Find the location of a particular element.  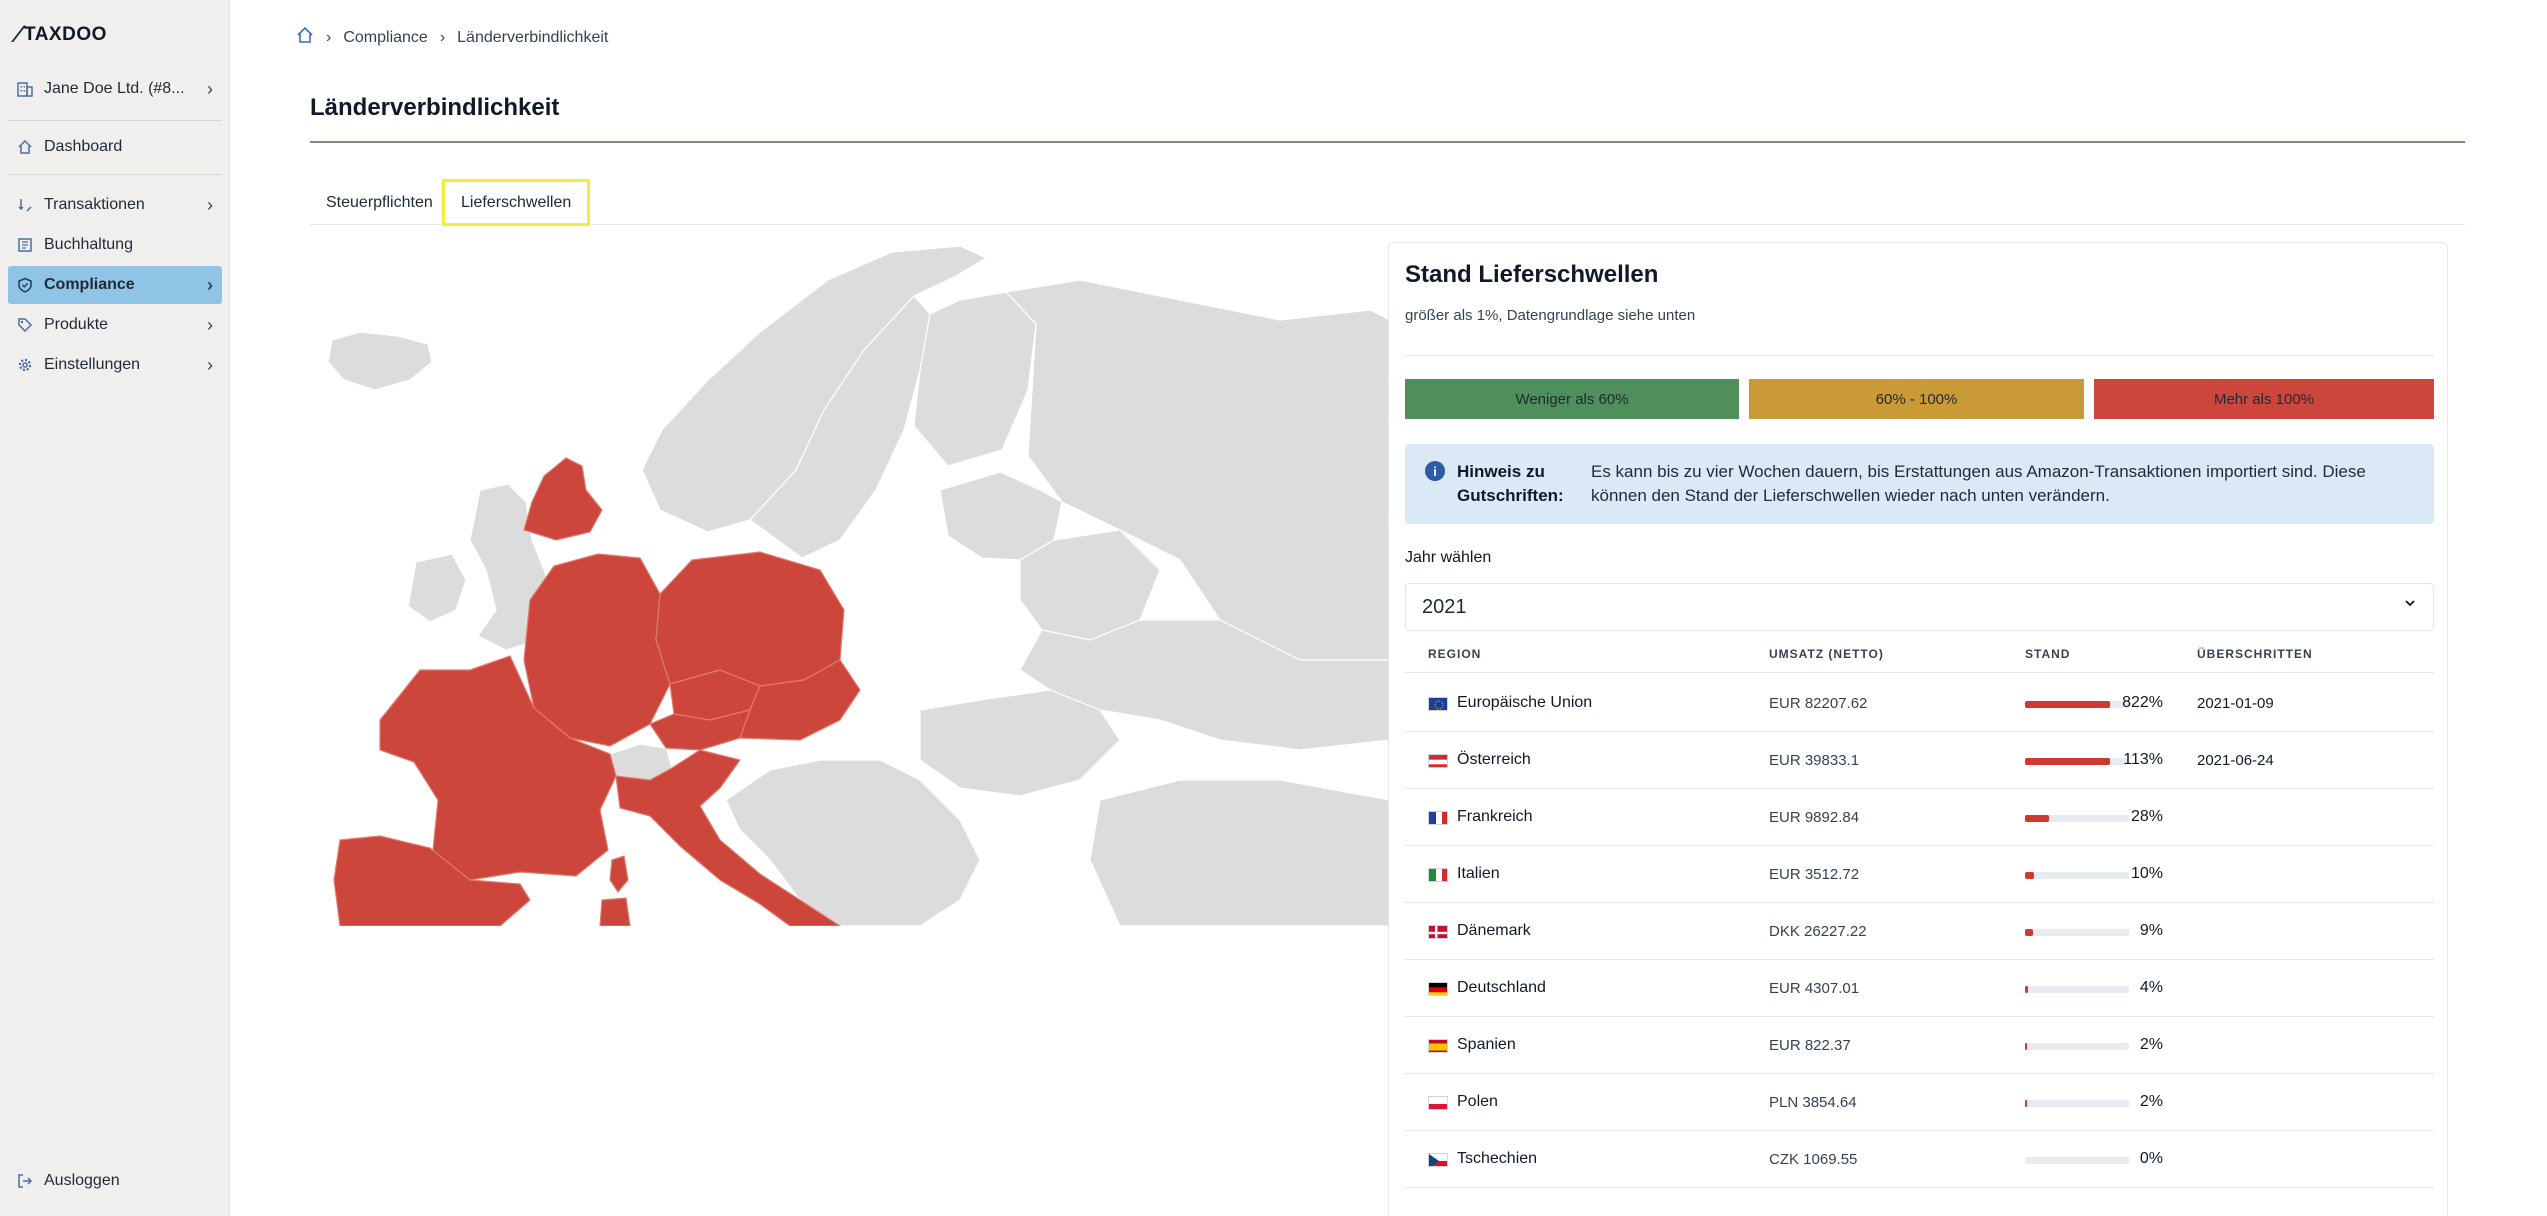

progress-percent: 822% is located at coordinates (2142, 702).